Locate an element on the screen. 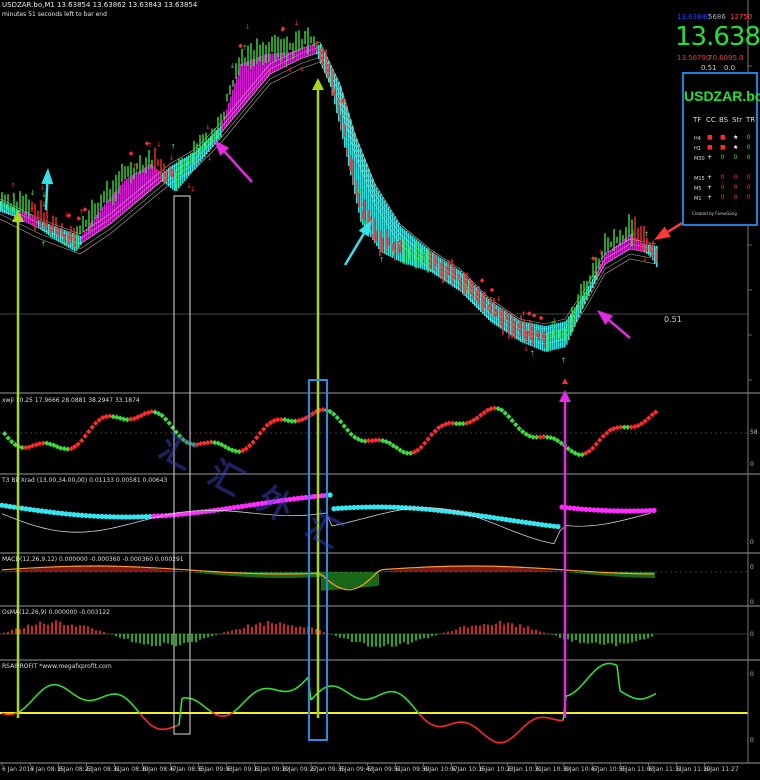 Image resolution: width=760 pixels, height=780 pixels. change-value: 0.0 is located at coordinates (730, 68).